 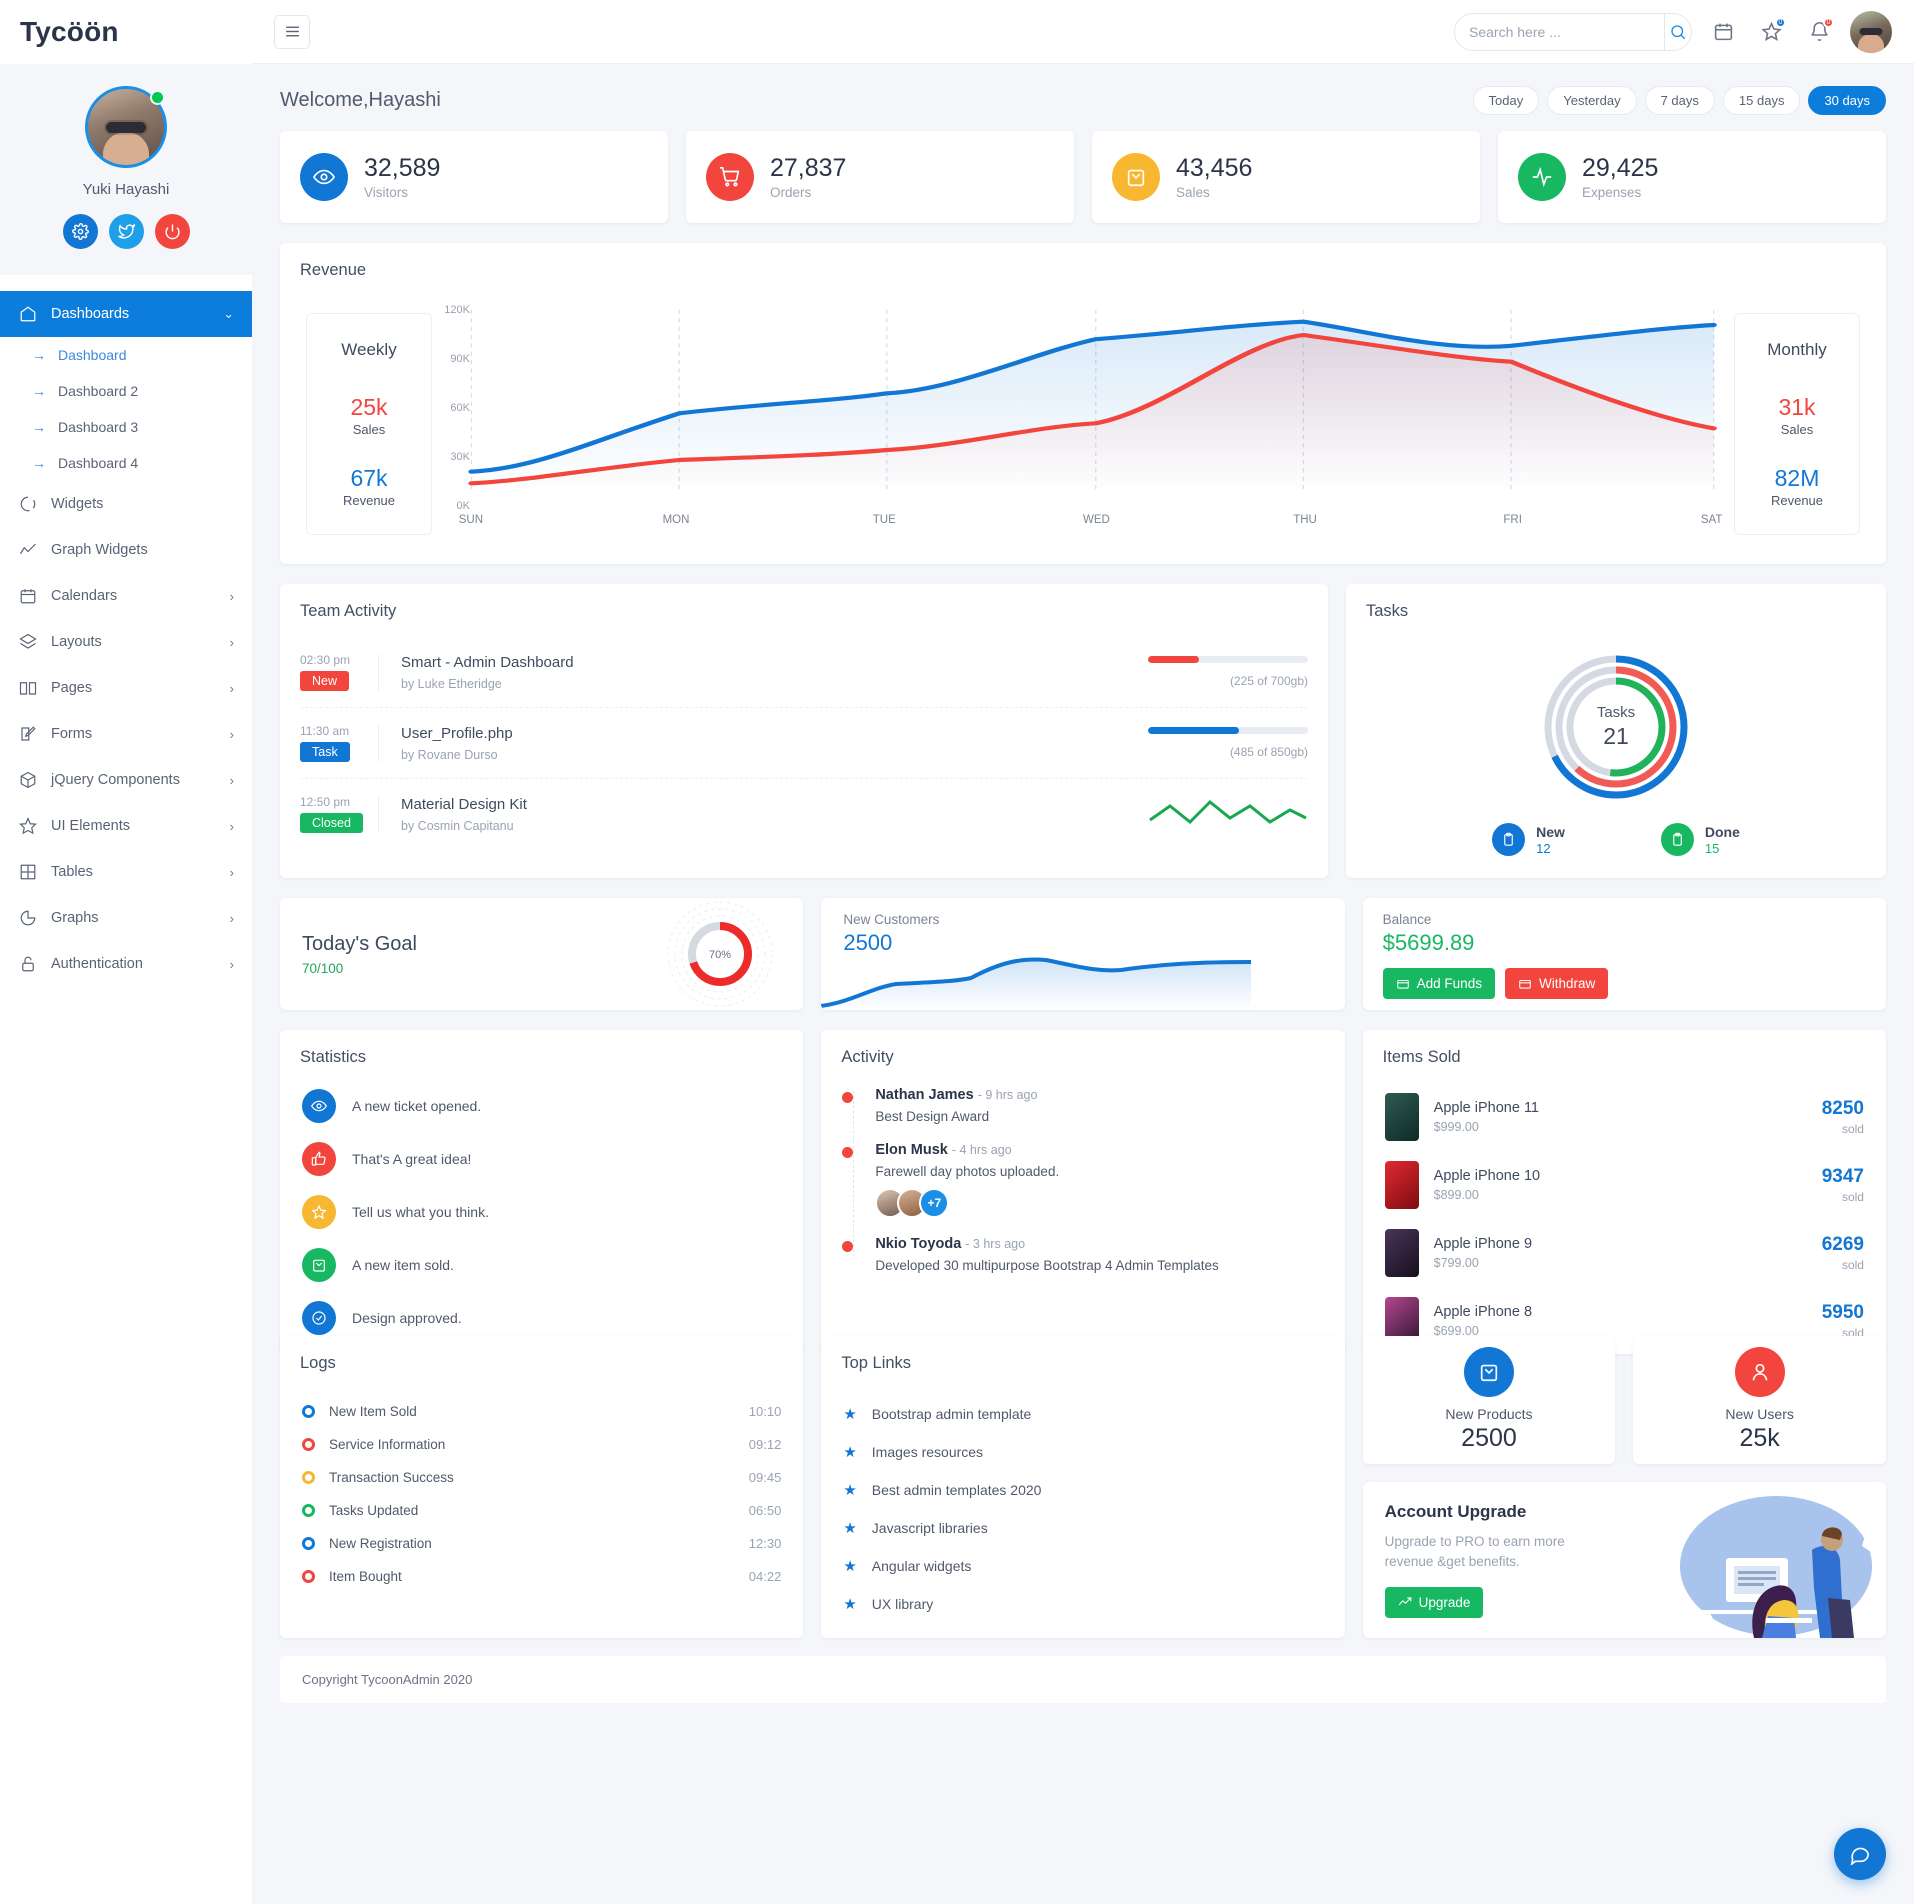 I want to click on sidebar-item-dashboards: Dashboards ⌄, so click(x=126, y=314).